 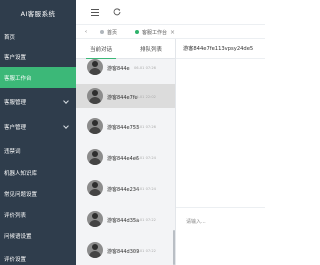 I want to click on conversation-scrollbar, so click(x=174, y=247).